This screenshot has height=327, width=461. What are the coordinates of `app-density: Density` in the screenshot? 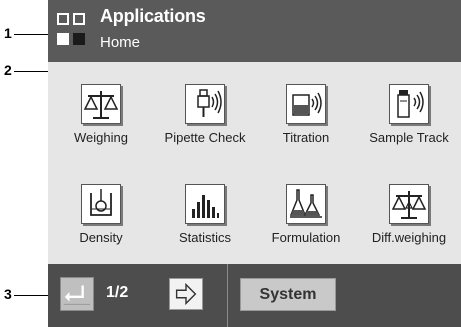 It's located at (101, 212).